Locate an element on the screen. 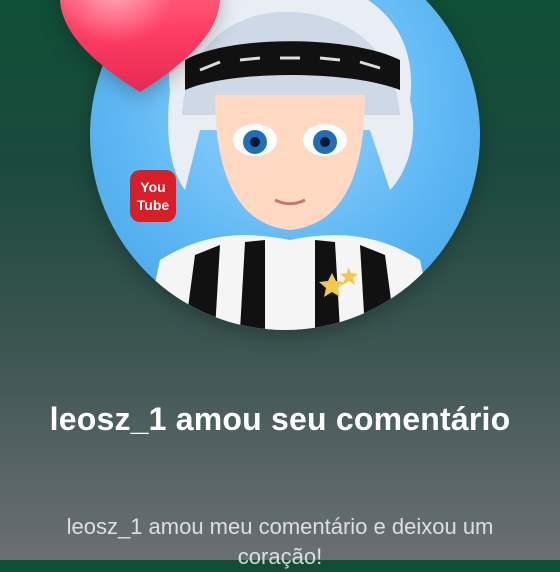 The image size is (560, 572). heart-icon is located at coordinates (140, 46).